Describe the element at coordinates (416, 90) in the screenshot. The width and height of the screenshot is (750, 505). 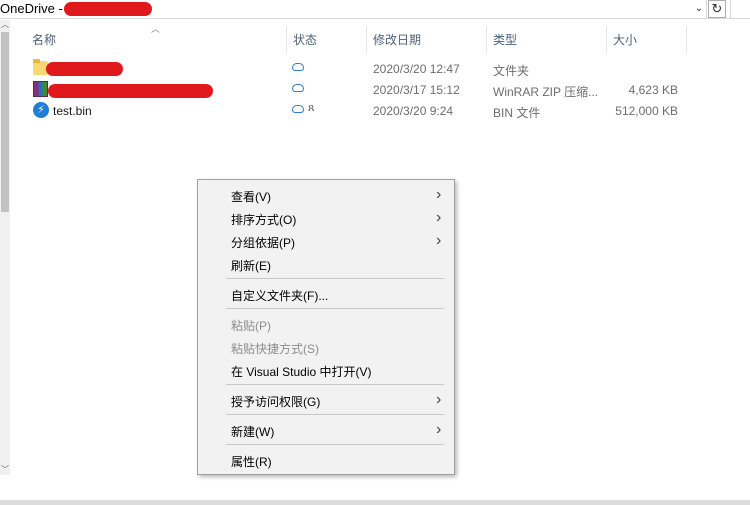
I see `file-modified: 2020/3/17 15:12` at that location.